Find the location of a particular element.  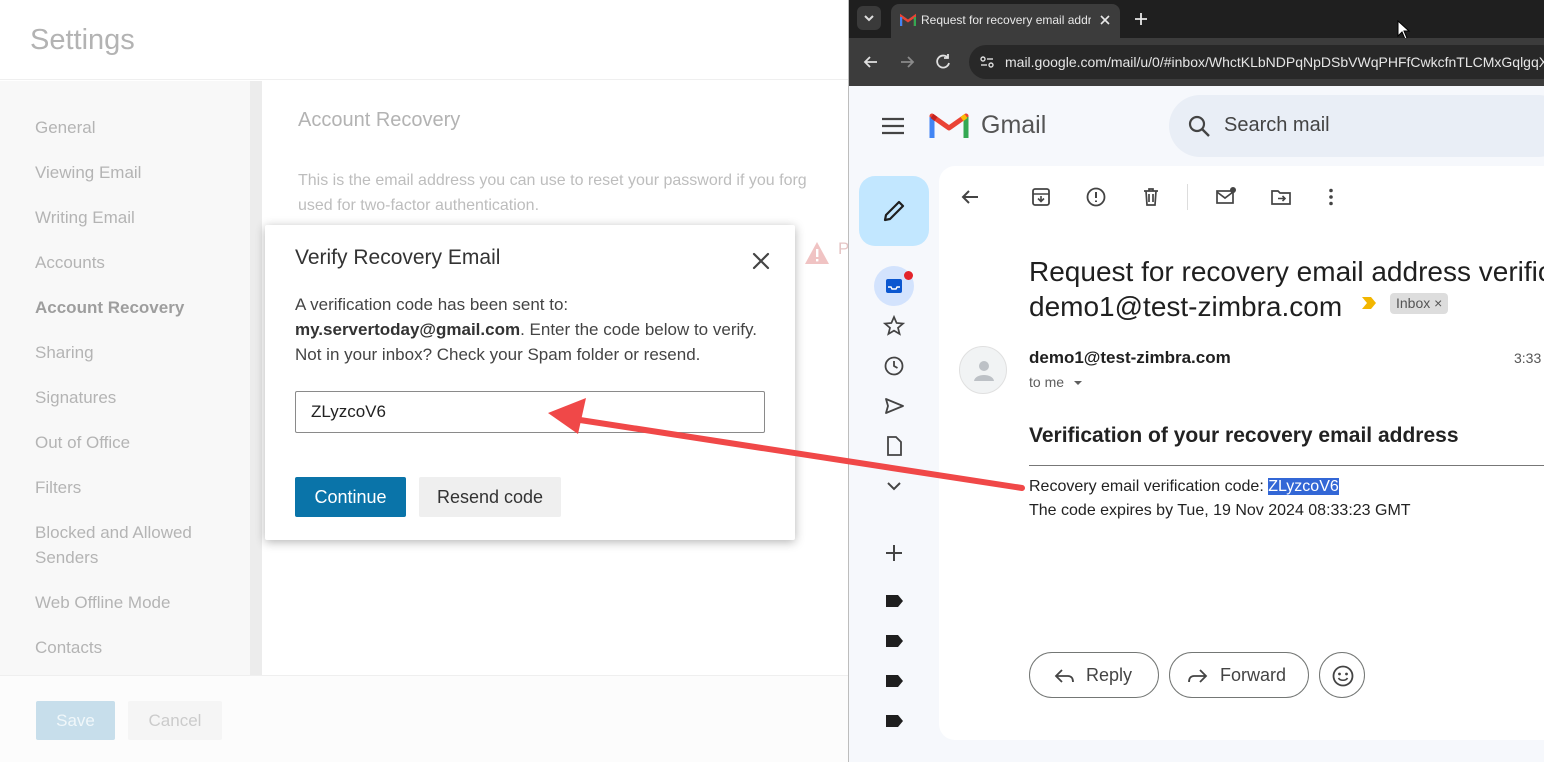

dialog-message-line-2-rest: . Enter the code below to verify. is located at coordinates (638, 329).